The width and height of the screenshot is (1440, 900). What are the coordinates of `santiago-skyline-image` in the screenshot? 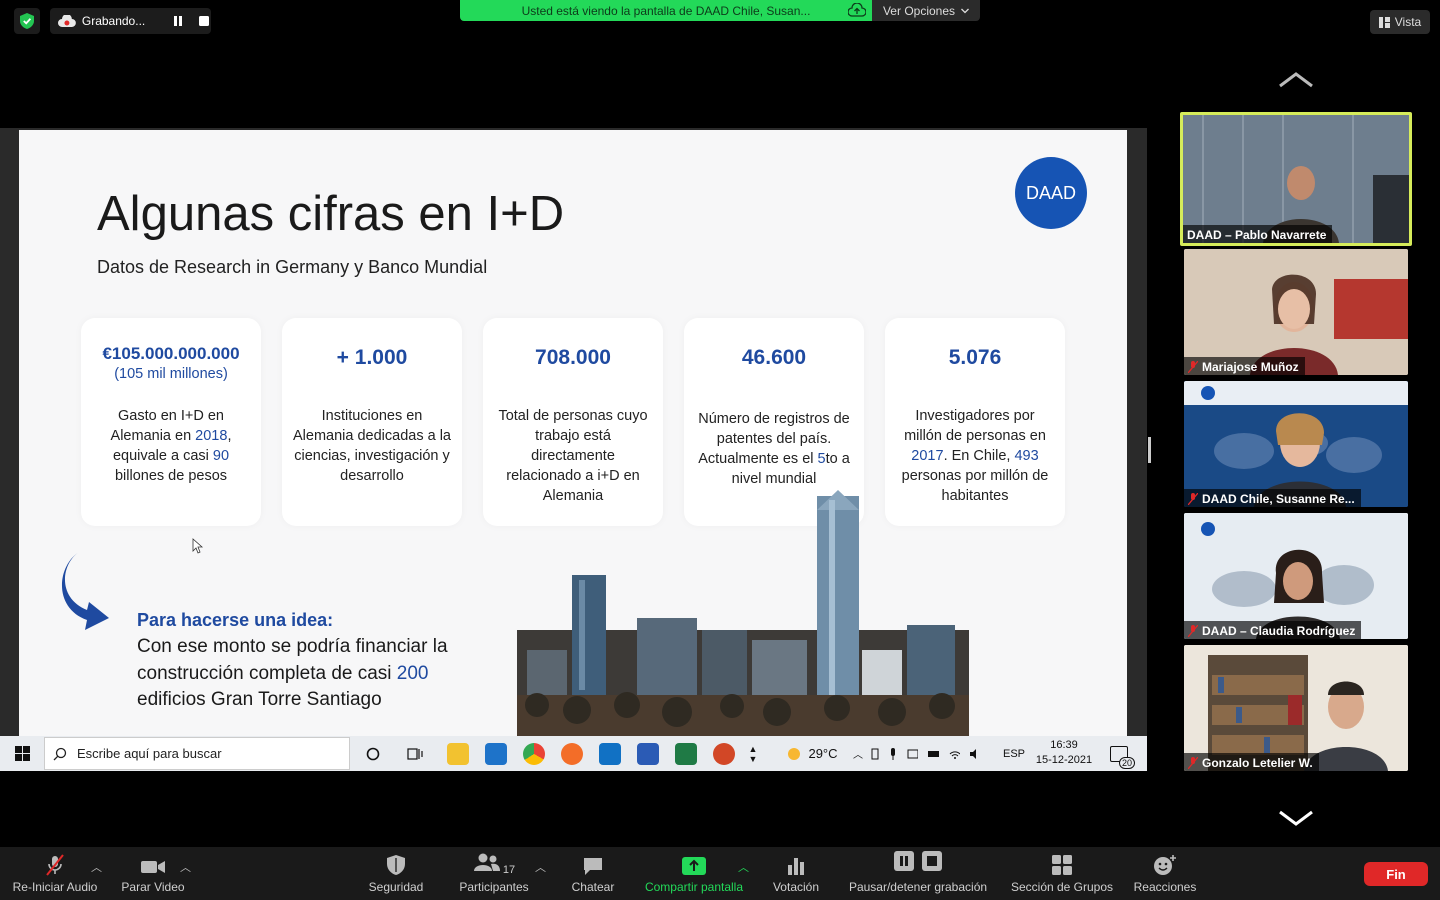 It's located at (743, 613).